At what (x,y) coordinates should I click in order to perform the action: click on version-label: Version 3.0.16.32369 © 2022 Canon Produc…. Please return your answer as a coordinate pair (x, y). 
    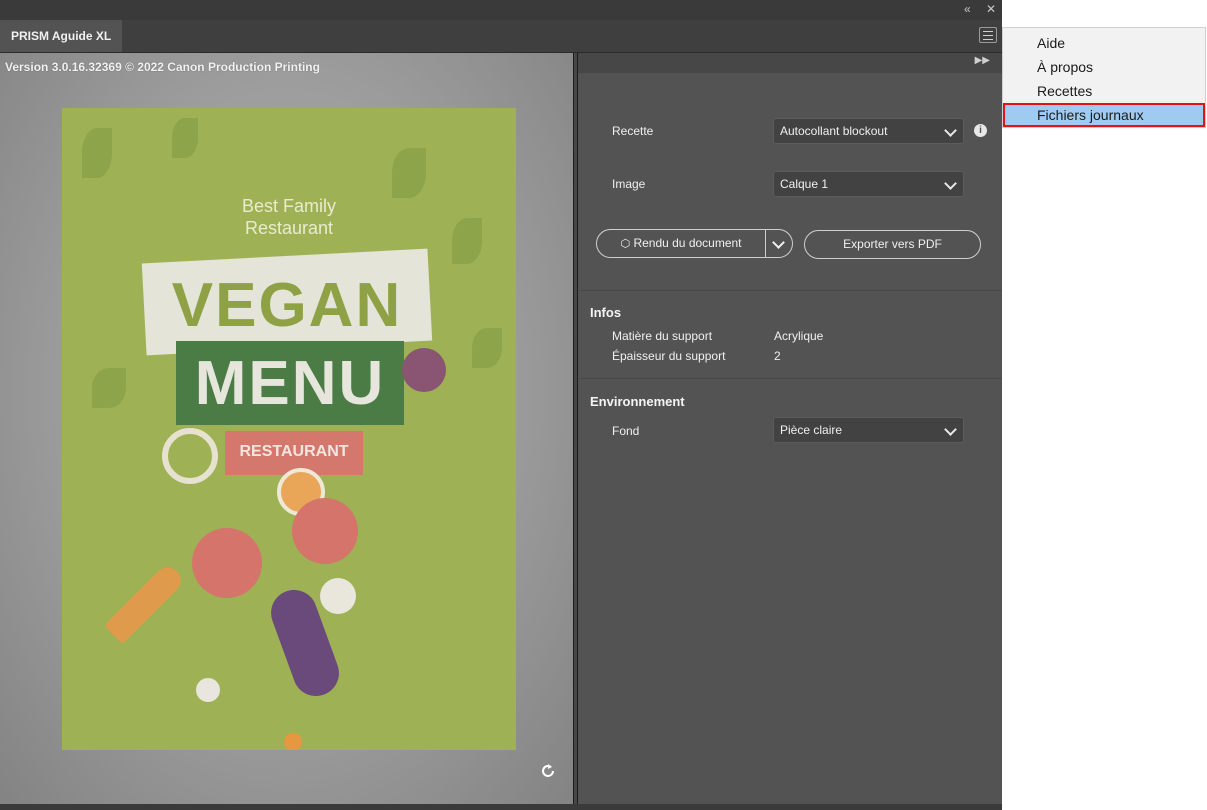
    Looking at the image, I should click on (162, 67).